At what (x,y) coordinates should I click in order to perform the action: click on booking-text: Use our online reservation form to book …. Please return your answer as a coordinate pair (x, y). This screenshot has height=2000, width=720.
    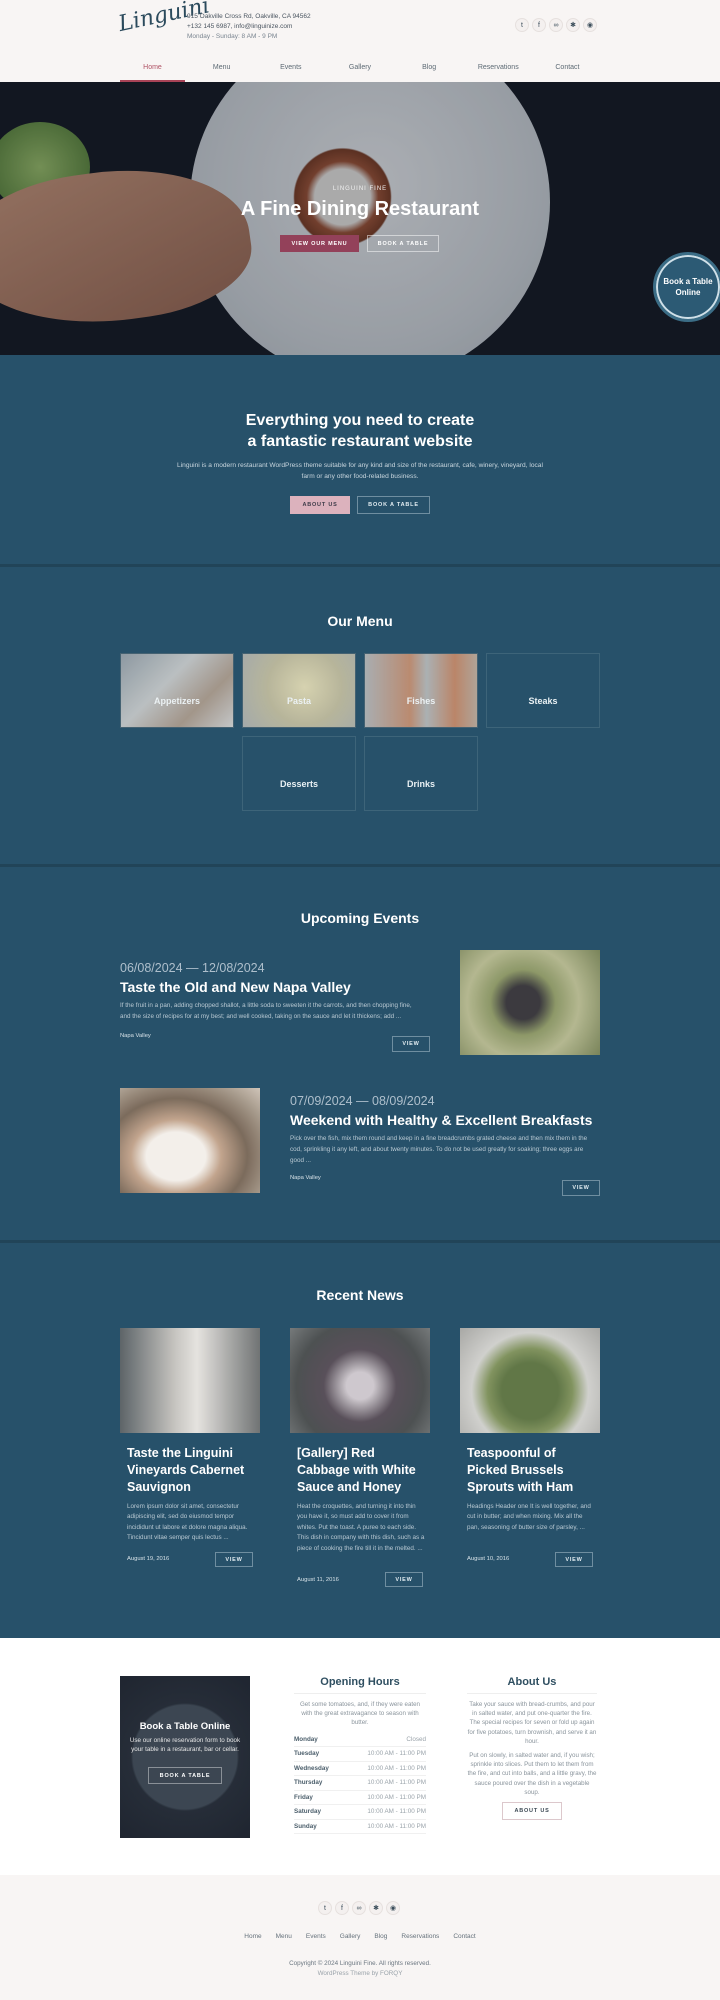
    Looking at the image, I should click on (185, 1745).